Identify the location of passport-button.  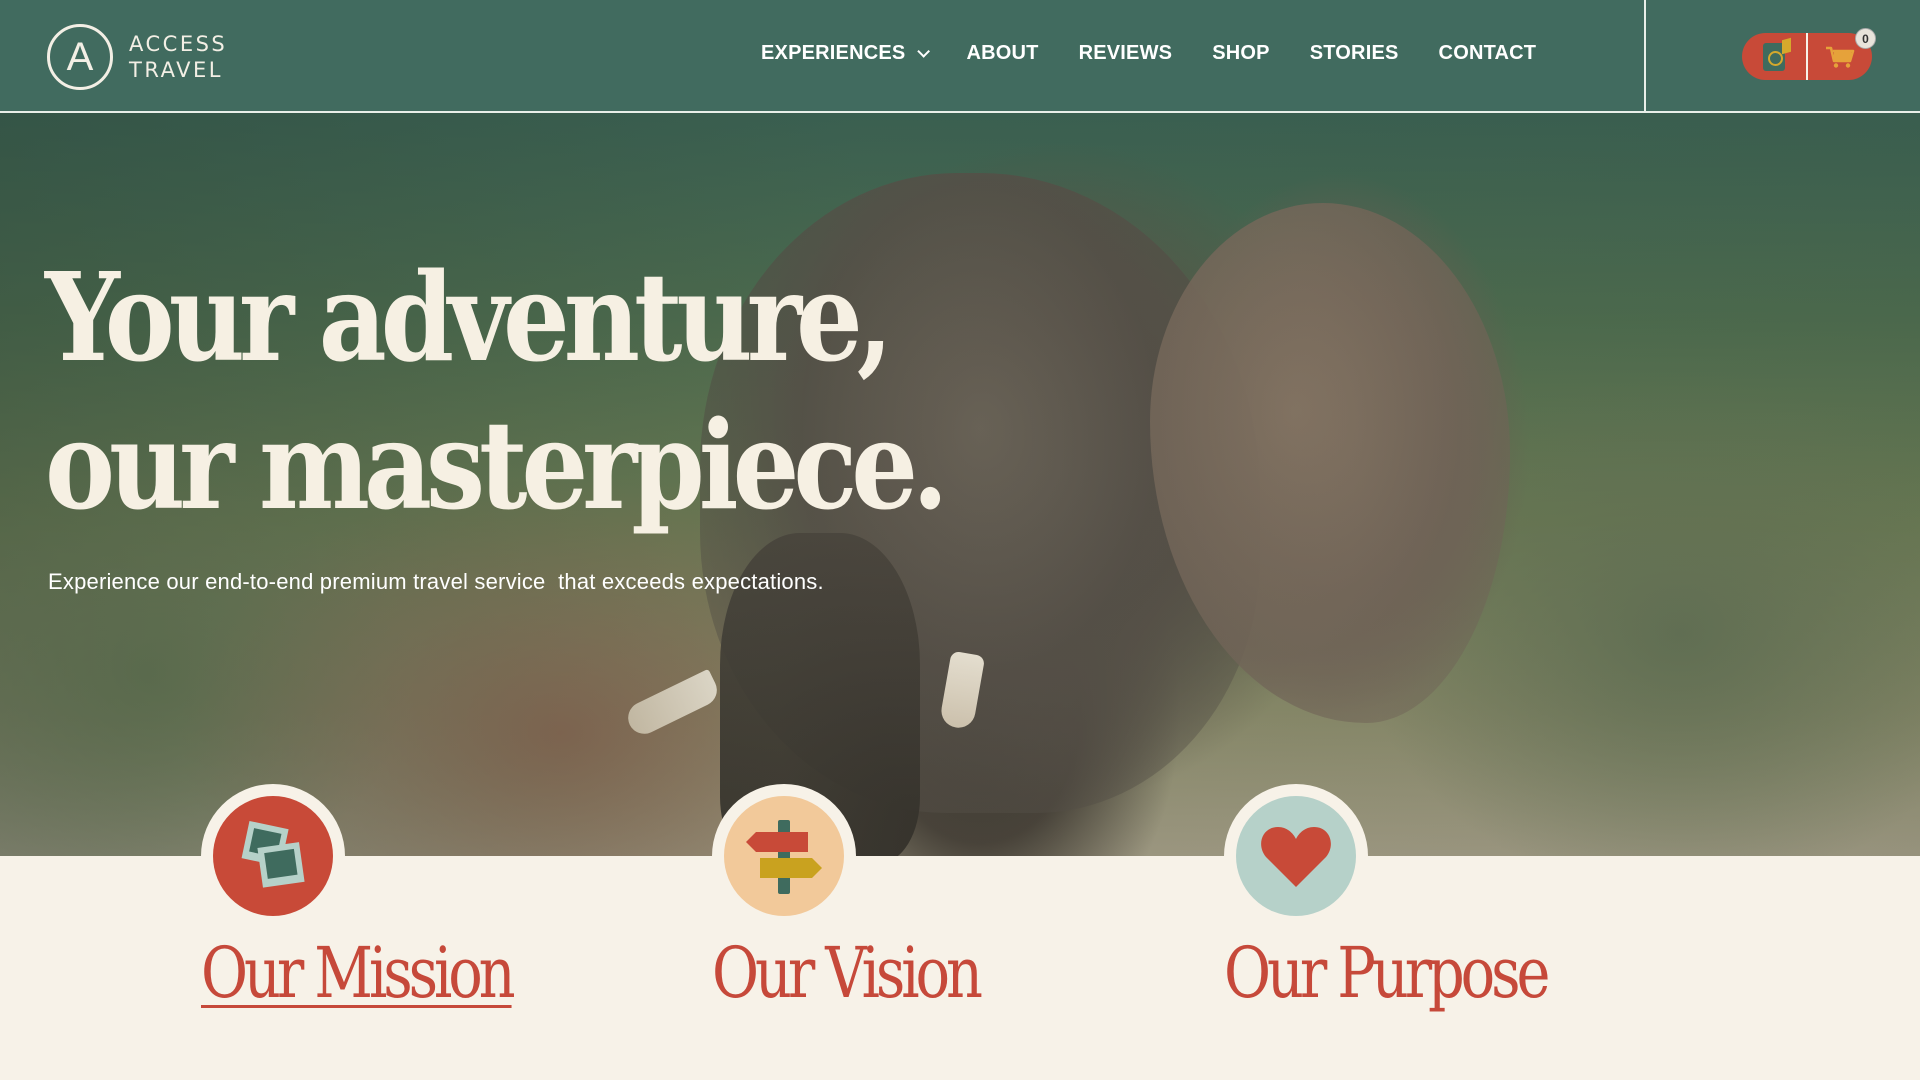
(1774, 56).